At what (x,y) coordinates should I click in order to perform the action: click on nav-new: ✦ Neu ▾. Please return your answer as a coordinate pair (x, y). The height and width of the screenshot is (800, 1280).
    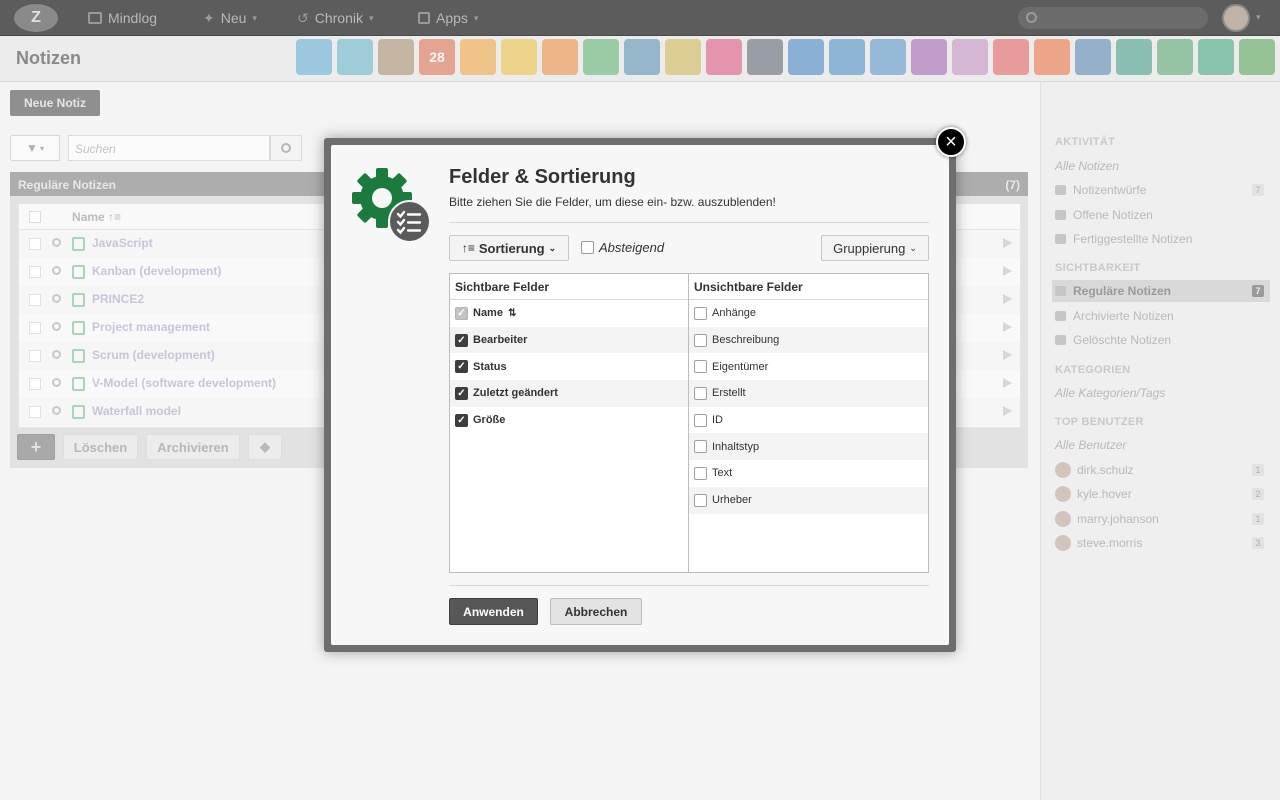
    Looking at the image, I should click on (230, 18).